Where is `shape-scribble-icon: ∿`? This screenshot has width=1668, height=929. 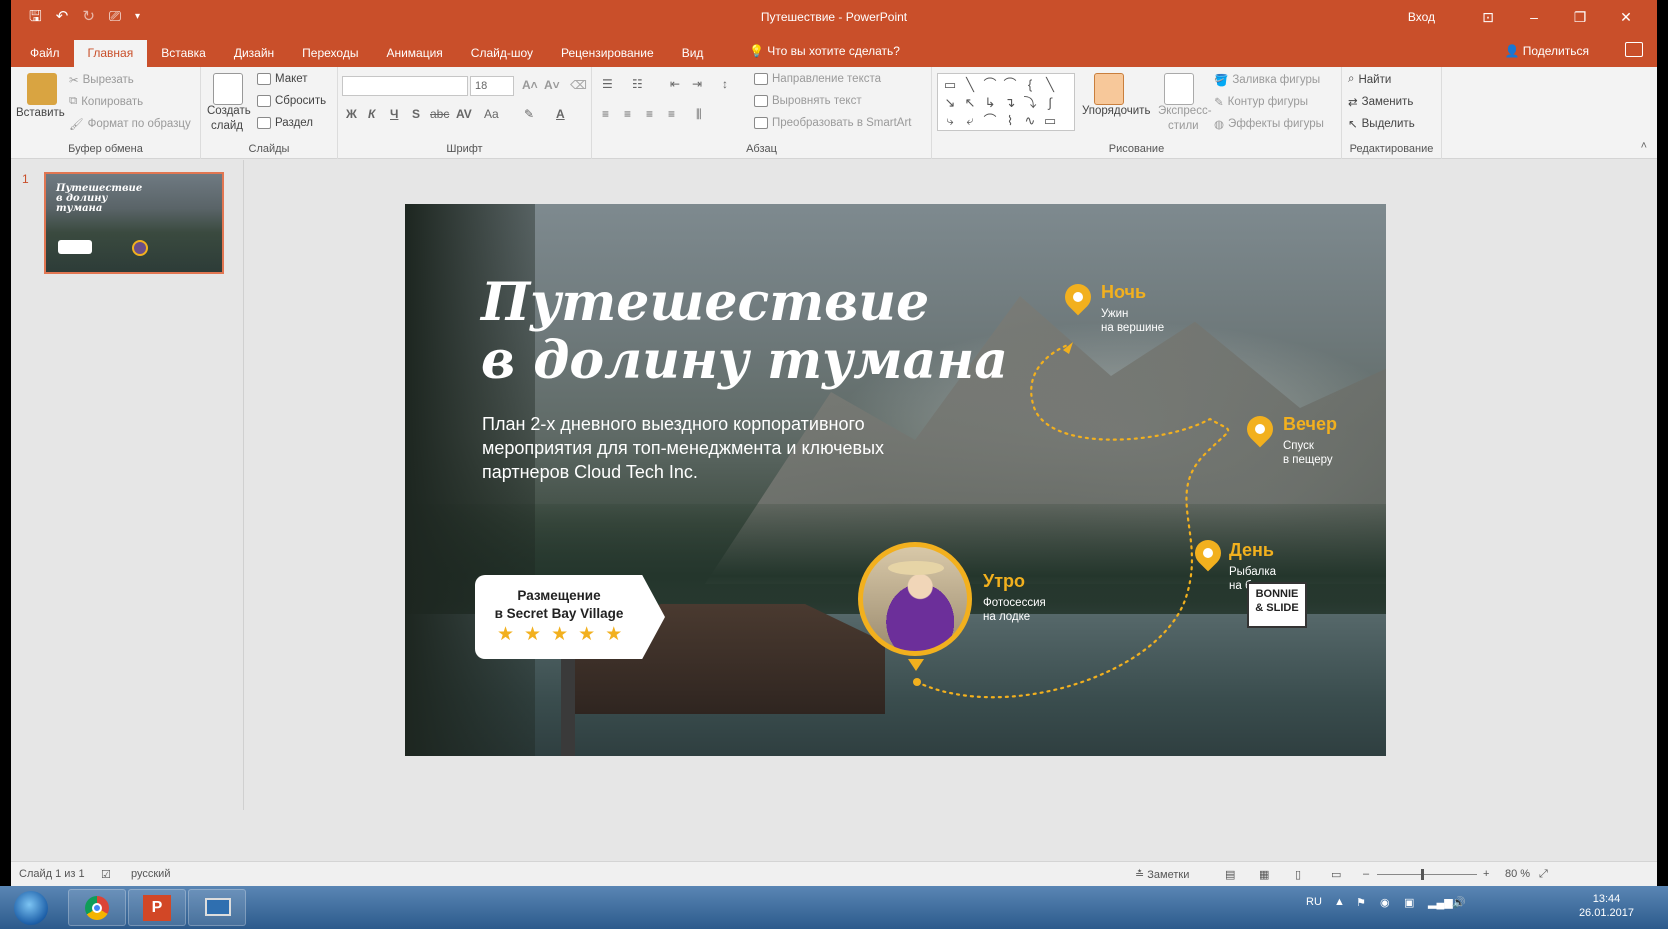 shape-scribble-icon: ∿ is located at coordinates (1030, 121).